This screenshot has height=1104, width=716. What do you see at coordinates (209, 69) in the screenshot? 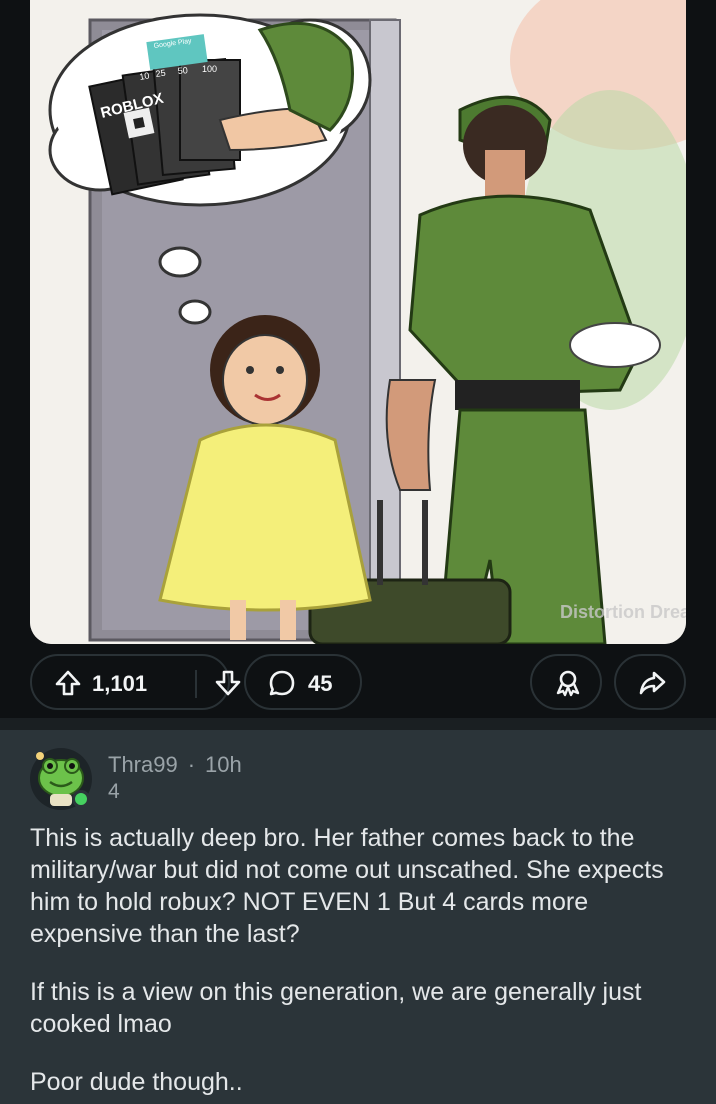
I see `card-value-4: 100` at bounding box center [209, 69].